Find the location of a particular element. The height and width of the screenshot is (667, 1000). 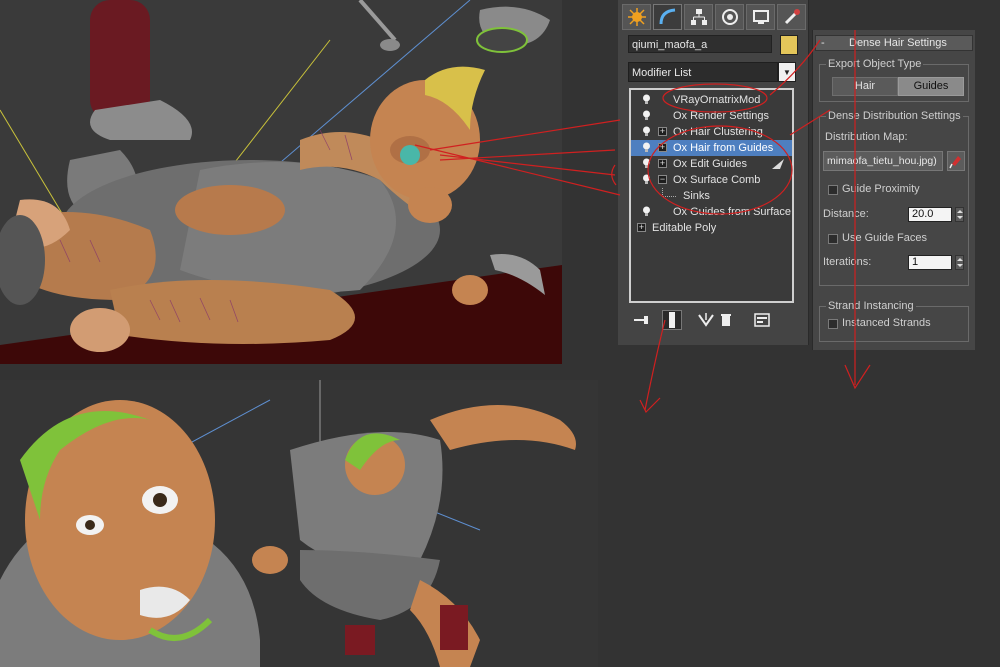

stack-item-label: Ox Hair from Guides is located at coordinates (723, 148).